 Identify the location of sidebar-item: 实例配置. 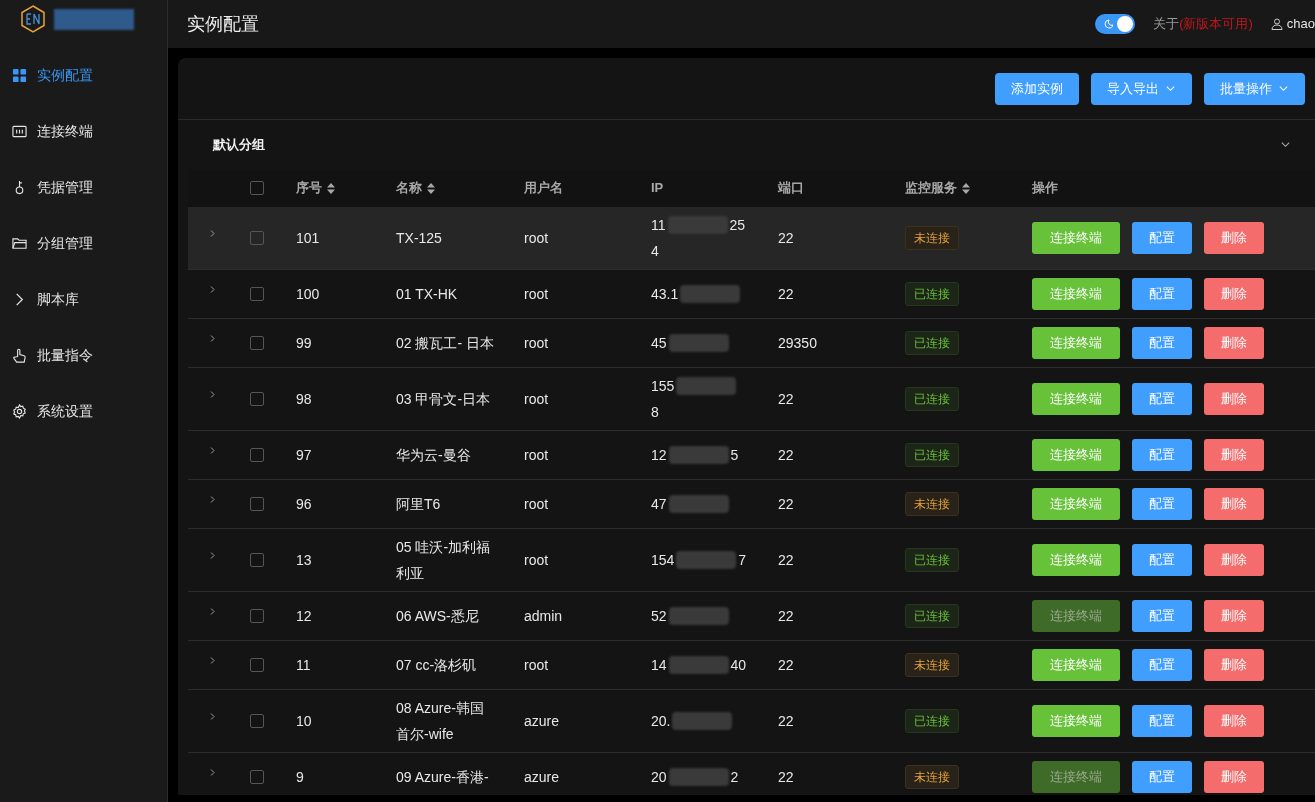
(83, 75).